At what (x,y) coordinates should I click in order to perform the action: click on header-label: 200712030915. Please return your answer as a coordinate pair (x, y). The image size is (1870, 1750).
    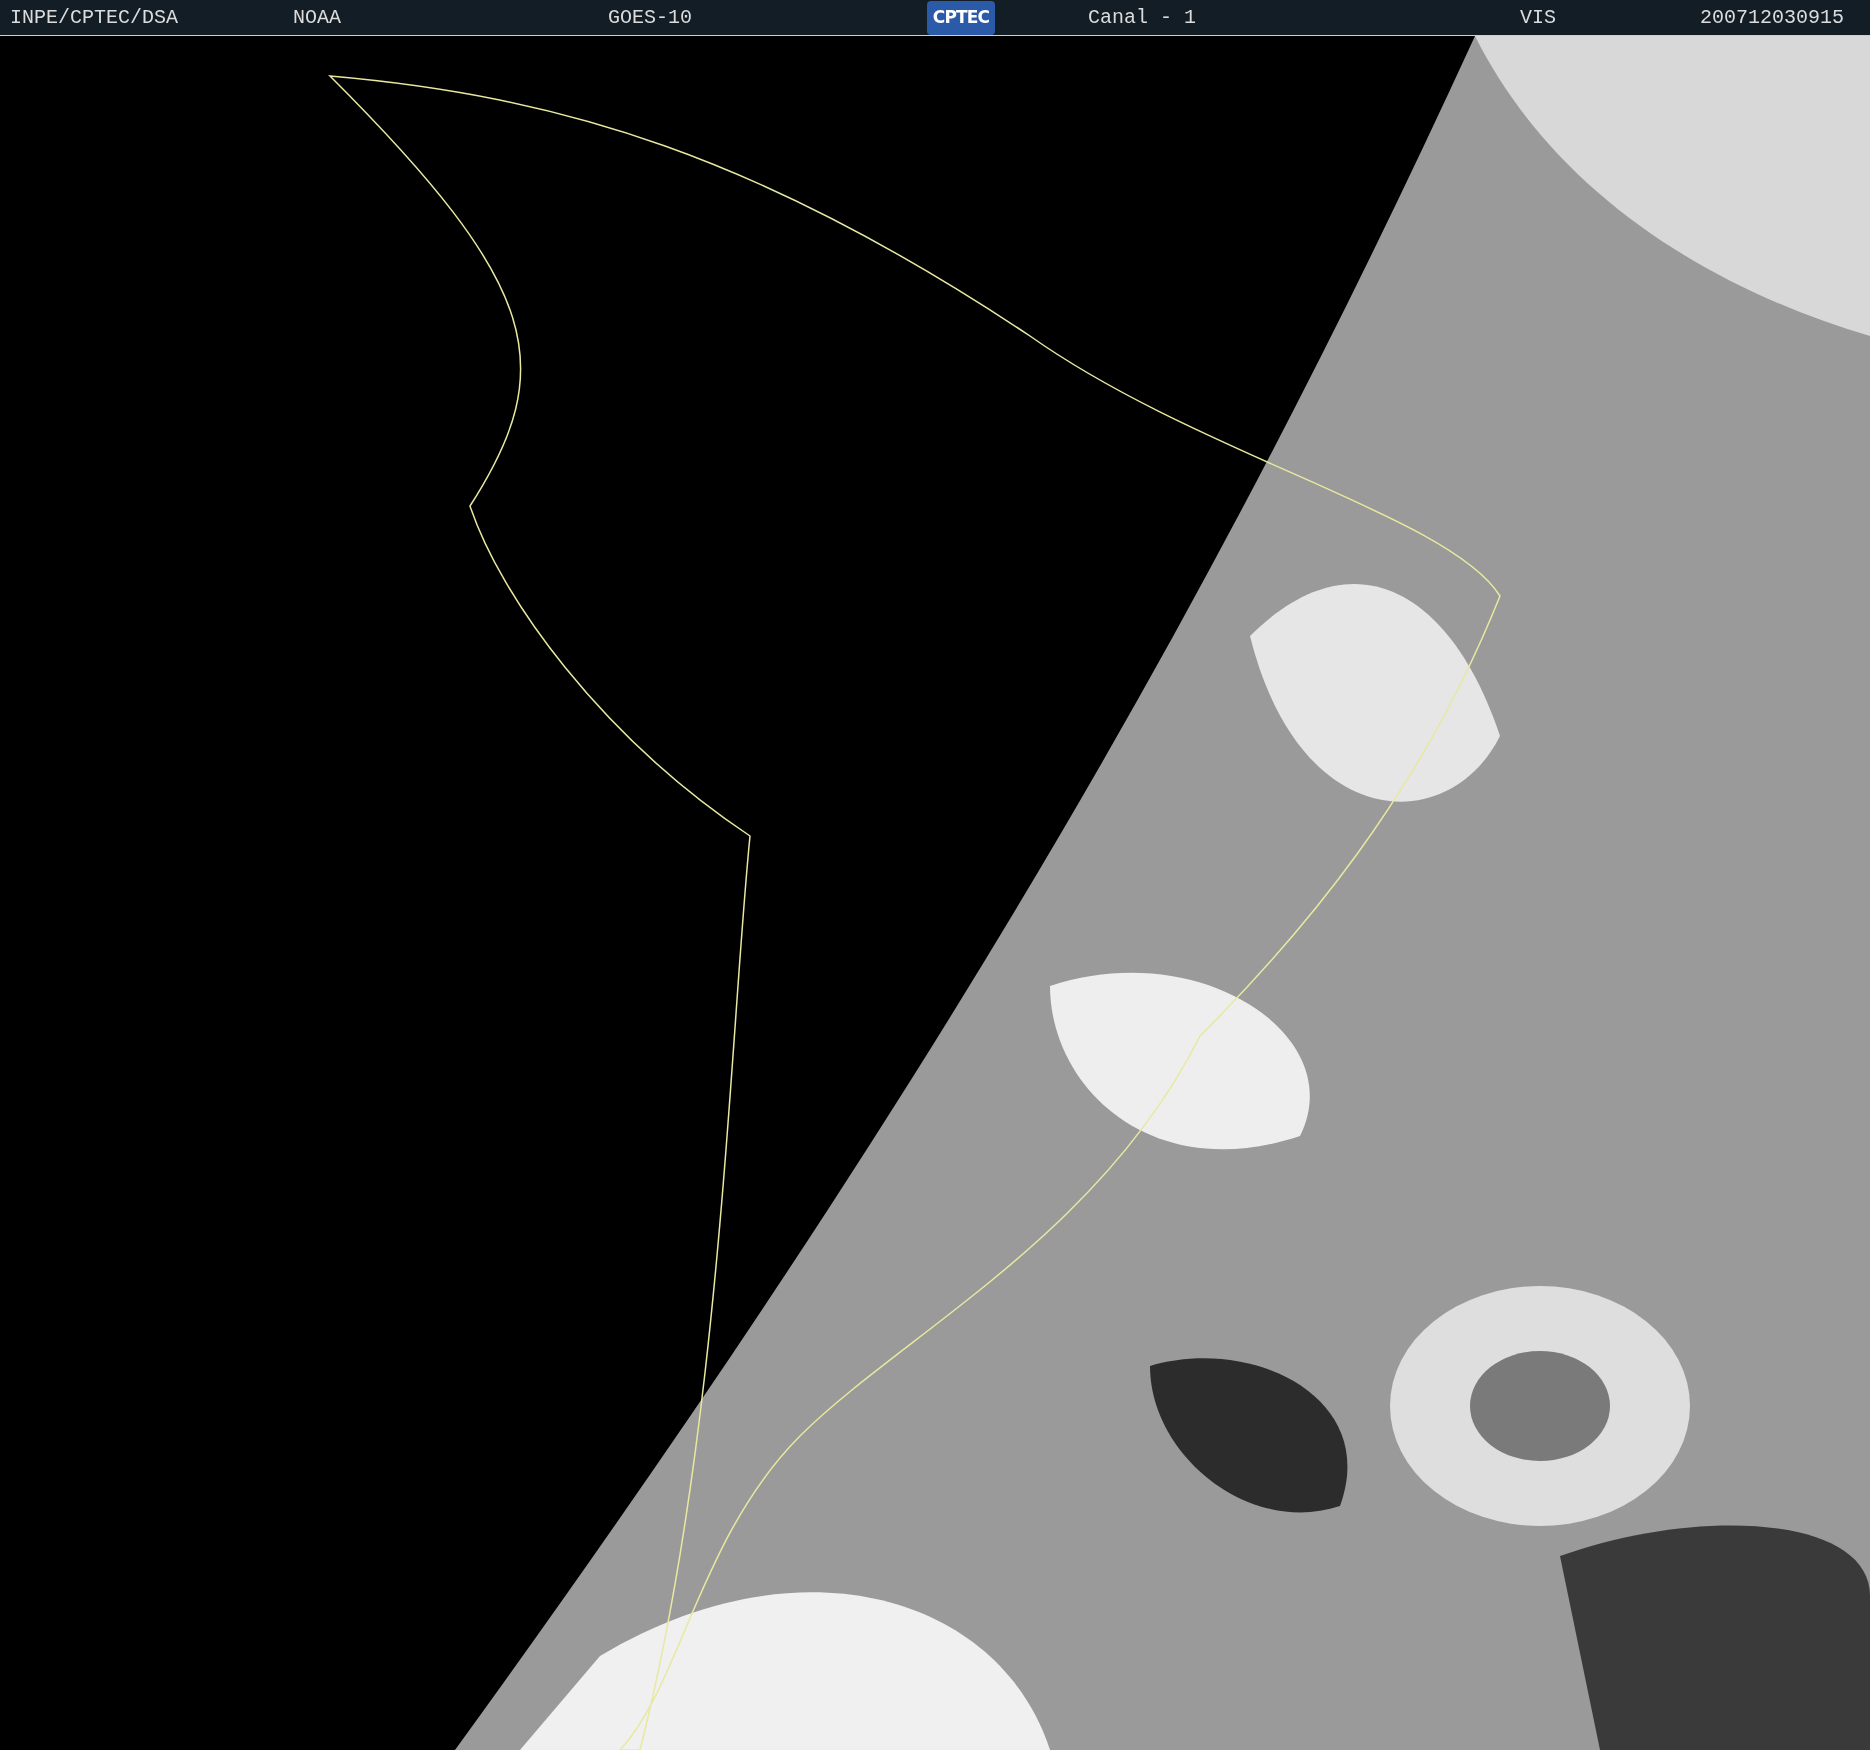
    Looking at the image, I should click on (1772, 17).